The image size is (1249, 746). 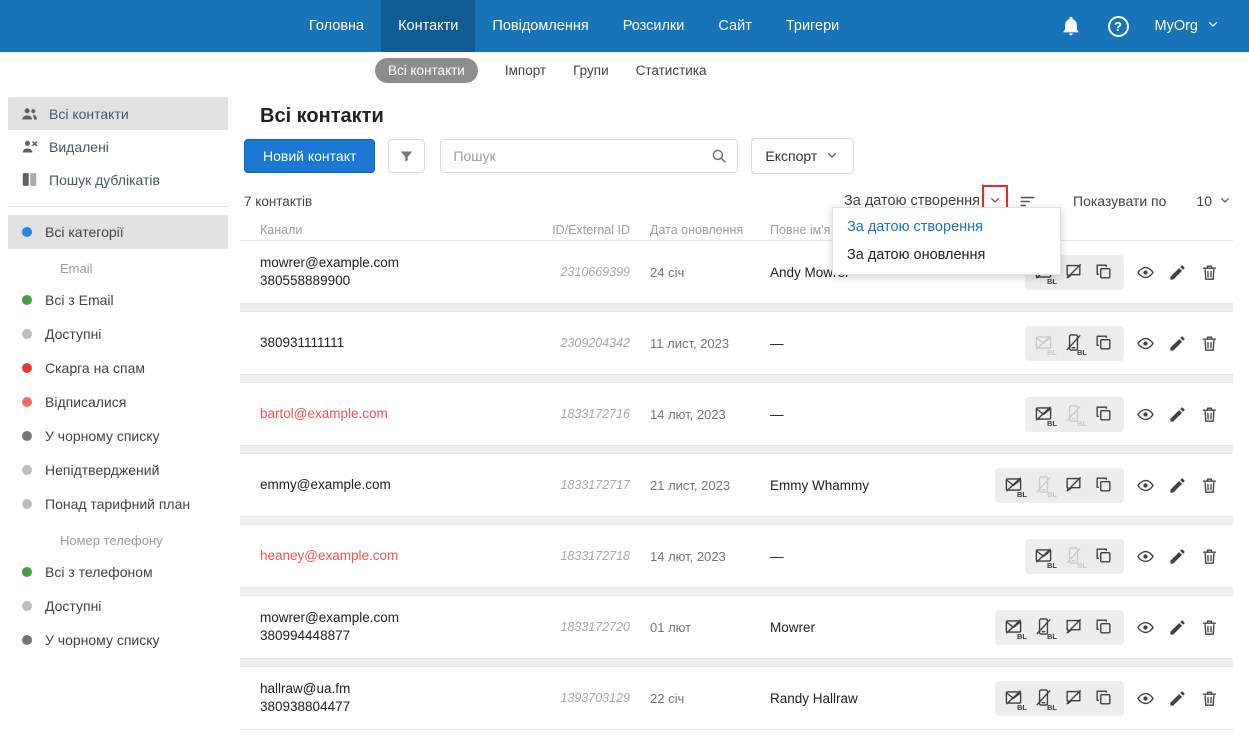 I want to click on nav-item-campaigns: Розсилки, so click(x=654, y=26).